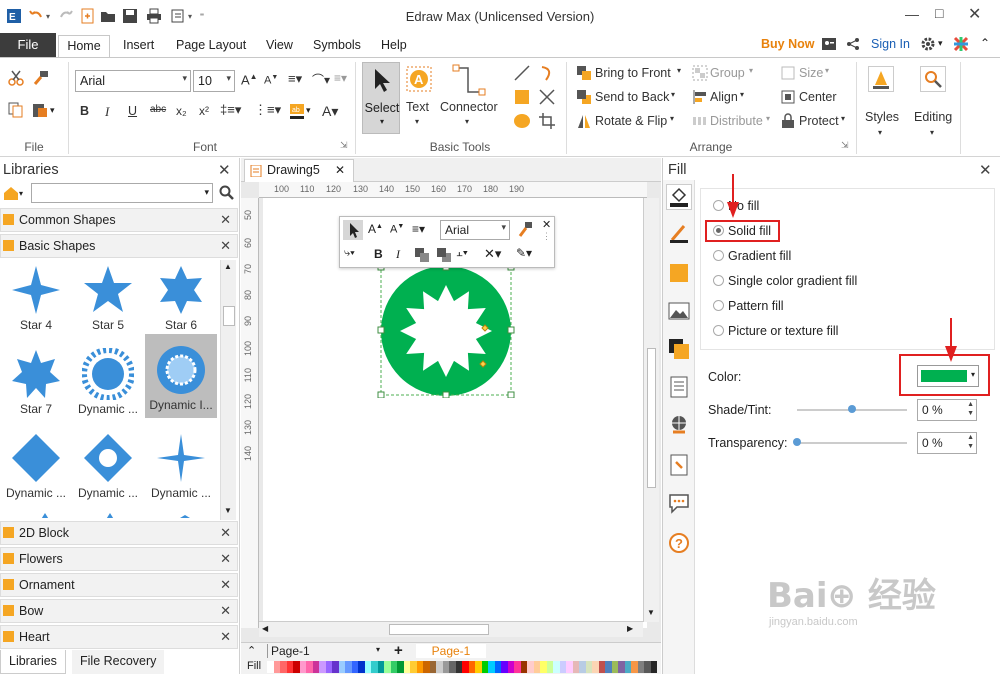 This screenshot has height=674, width=1000. I want to click on add-page-icon: +, so click(398, 650).